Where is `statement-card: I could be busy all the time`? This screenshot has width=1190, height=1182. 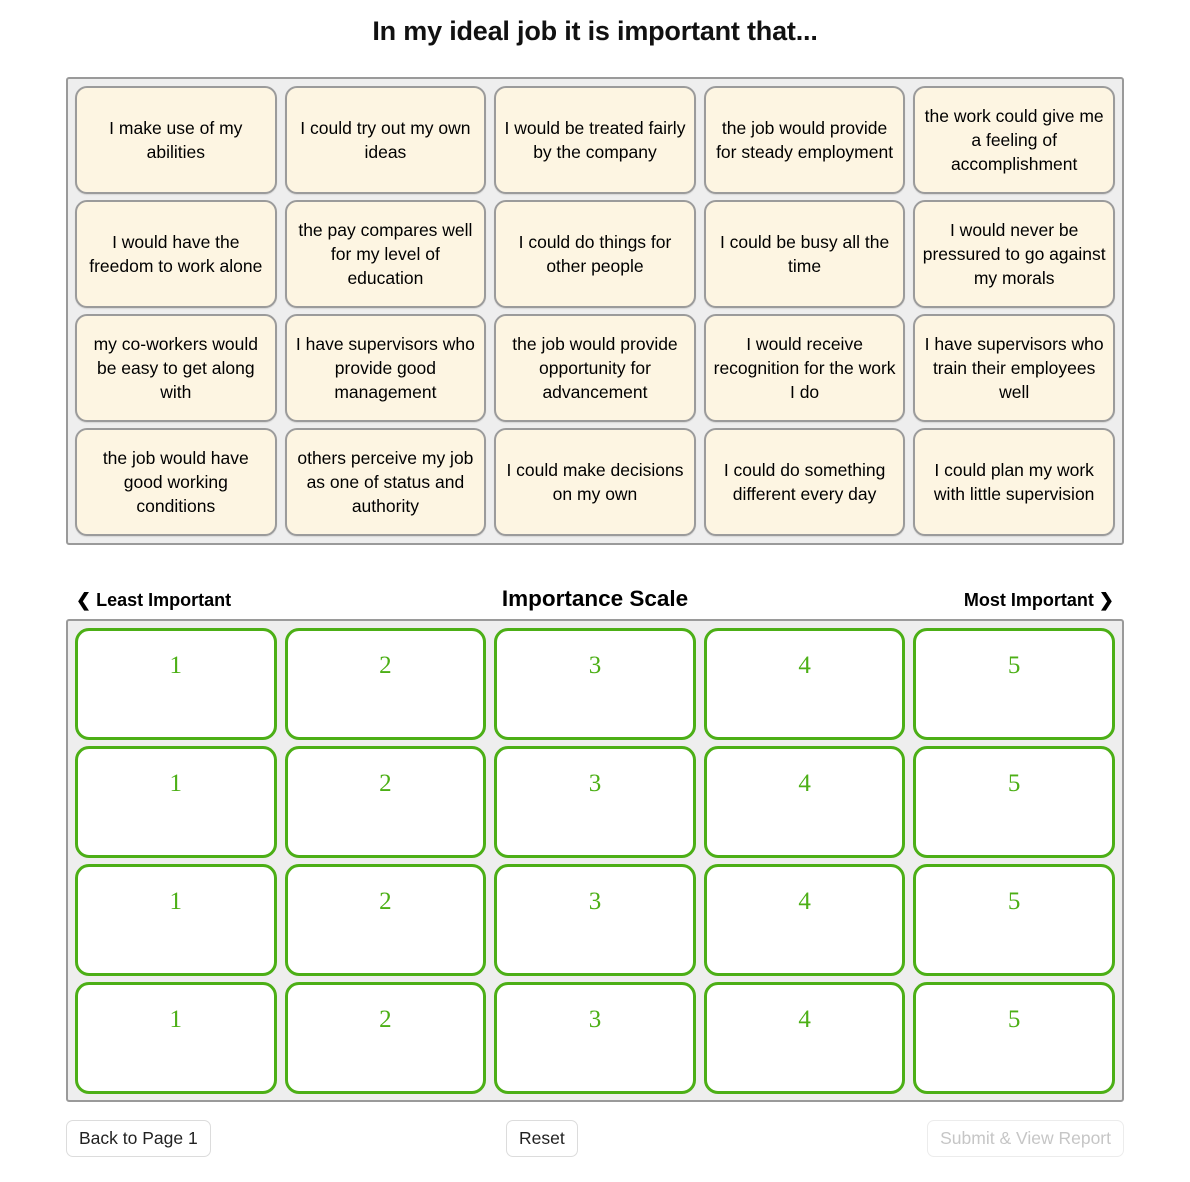
statement-card: I could be busy all the time is located at coordinates (804, 254).